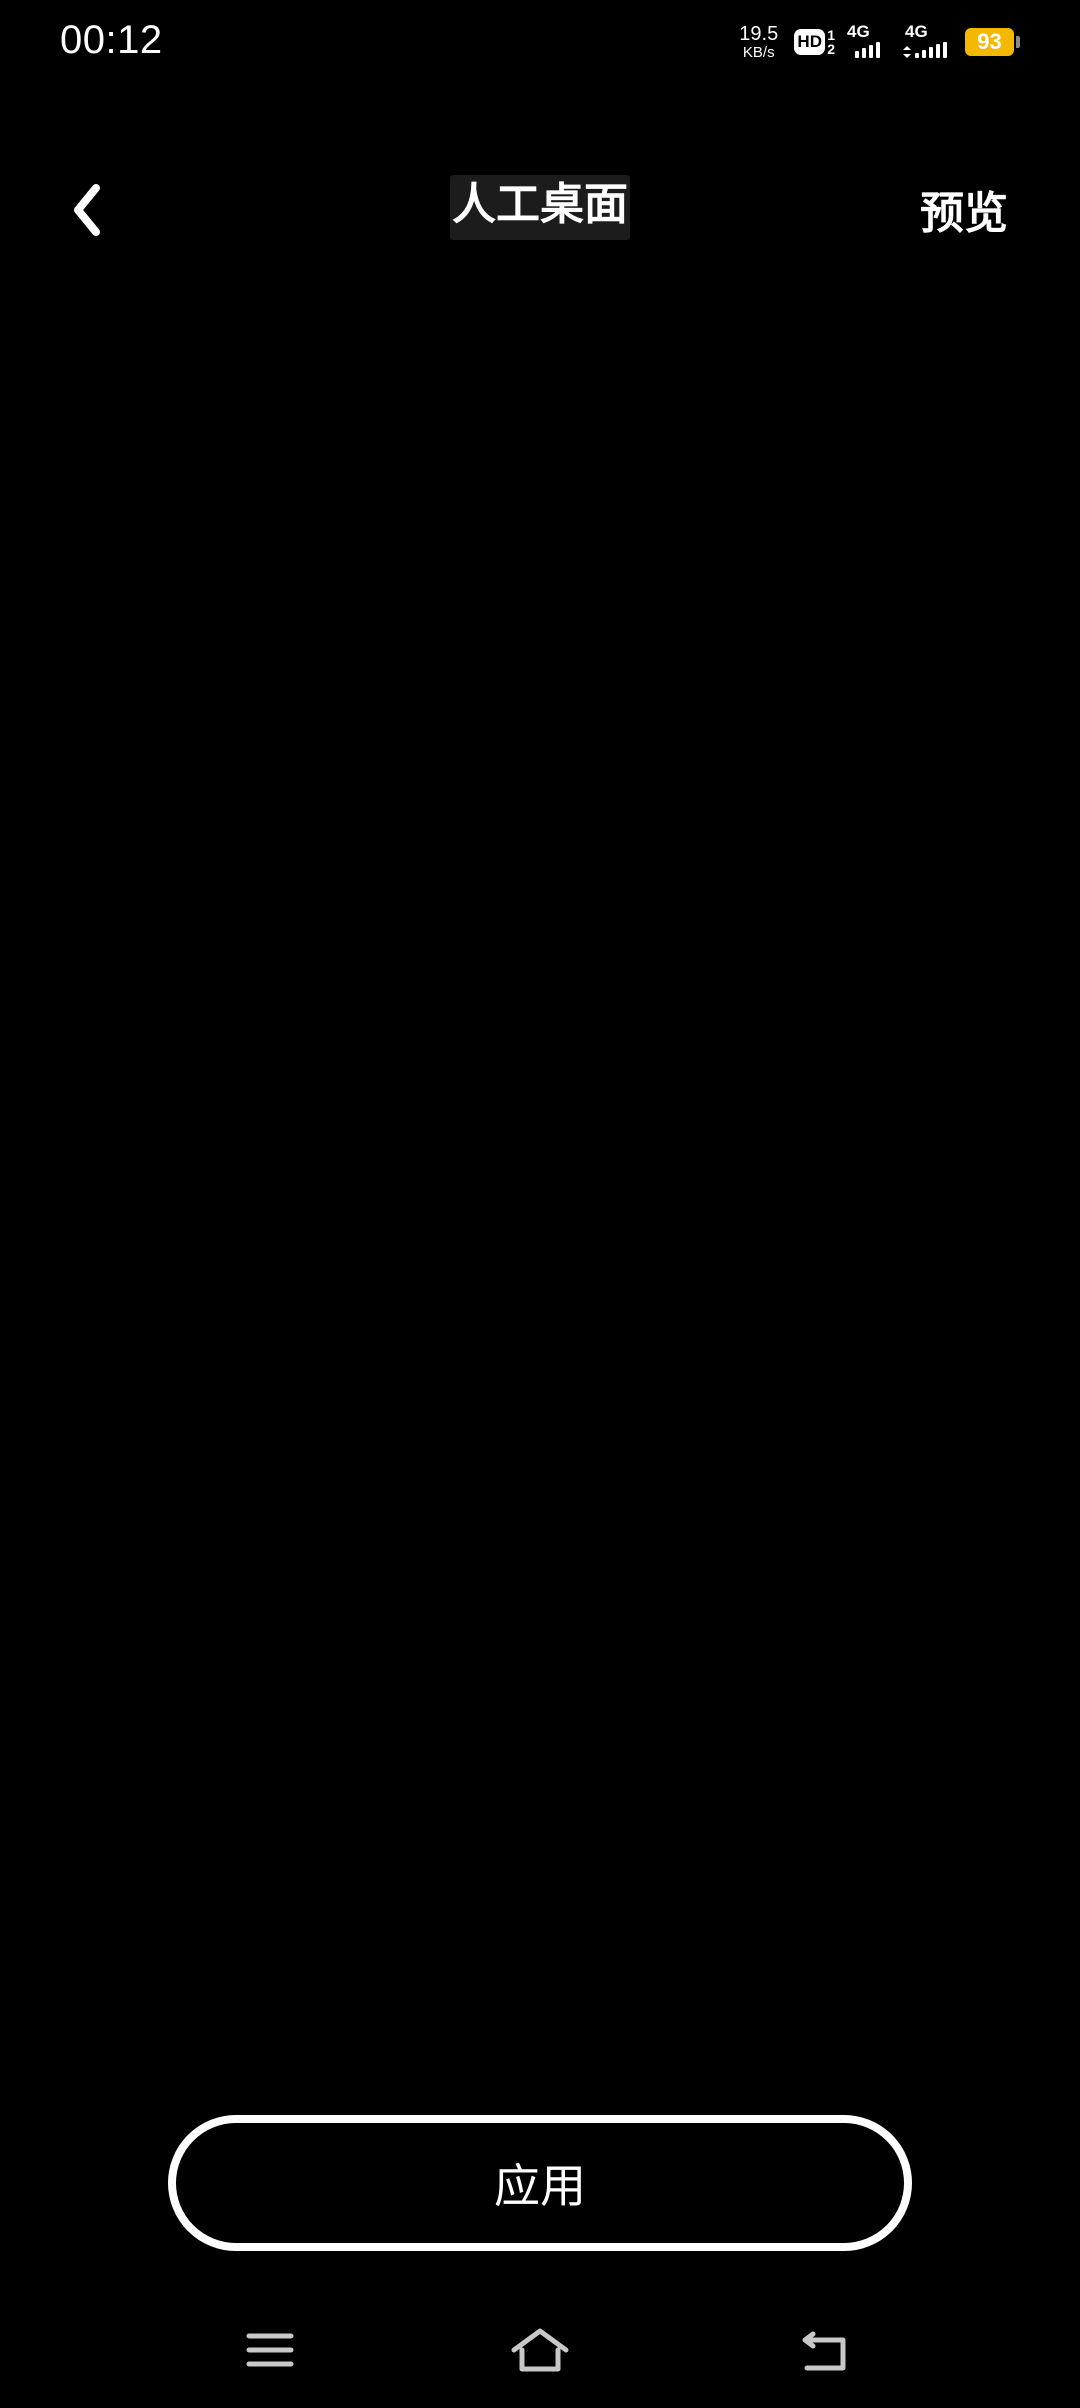  I want to click on home-icon, so click(540, 2350).